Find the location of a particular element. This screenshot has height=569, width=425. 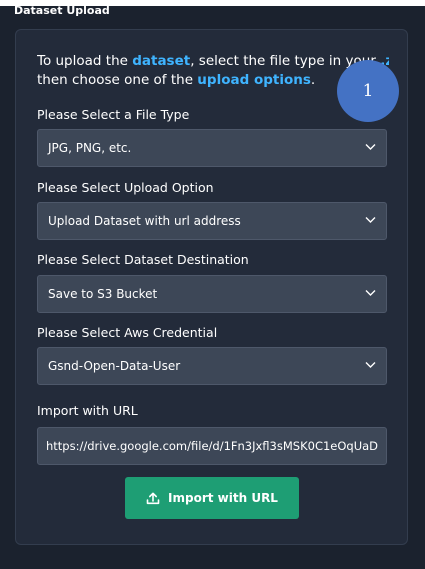

credential-value: Gsnd-Open-Data-User is located at coordinates (114, 366).